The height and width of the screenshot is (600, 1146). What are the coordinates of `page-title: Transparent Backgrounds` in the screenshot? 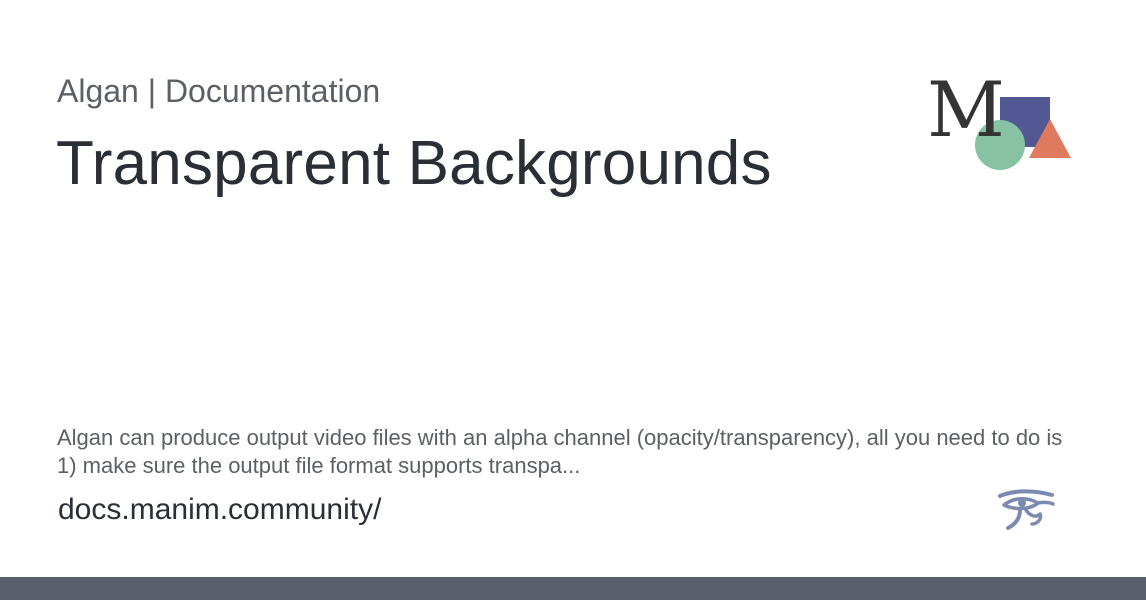 It's located at (414, 163).